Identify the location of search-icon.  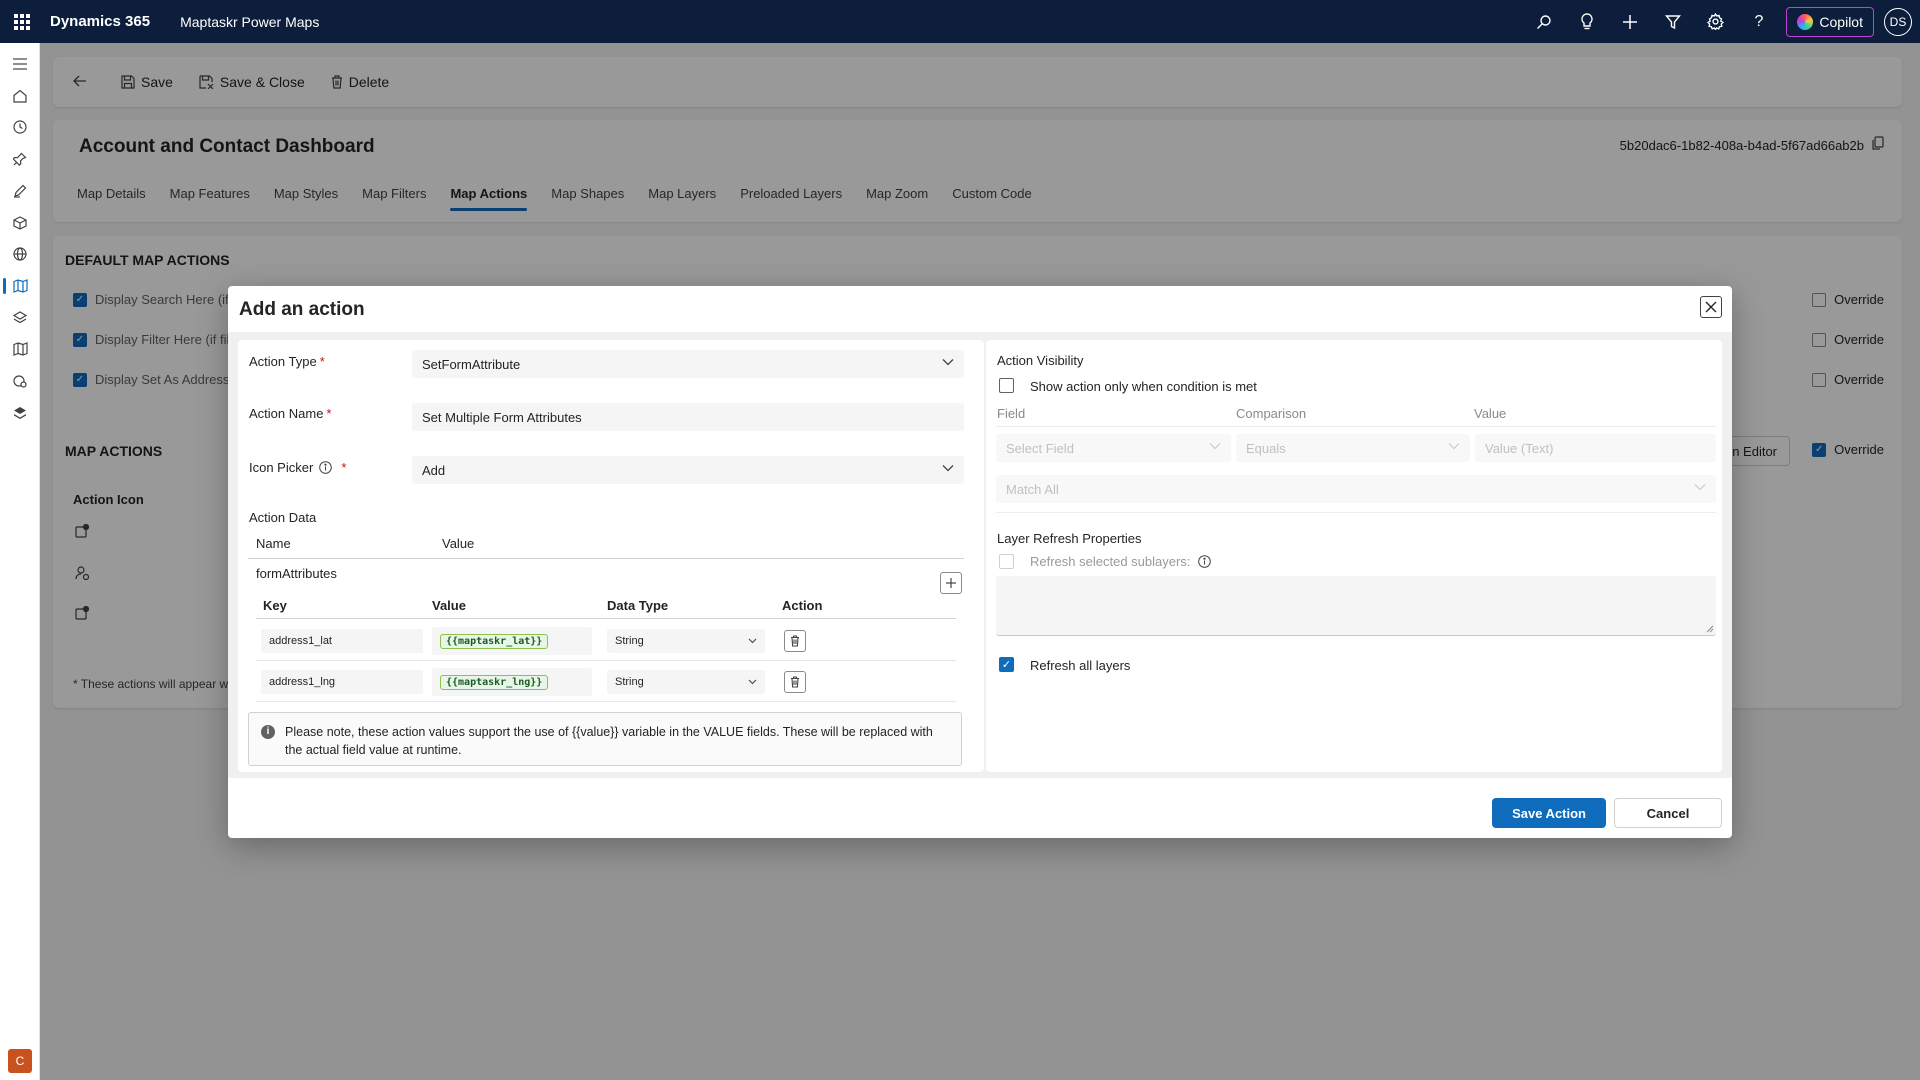
(1543, 21).